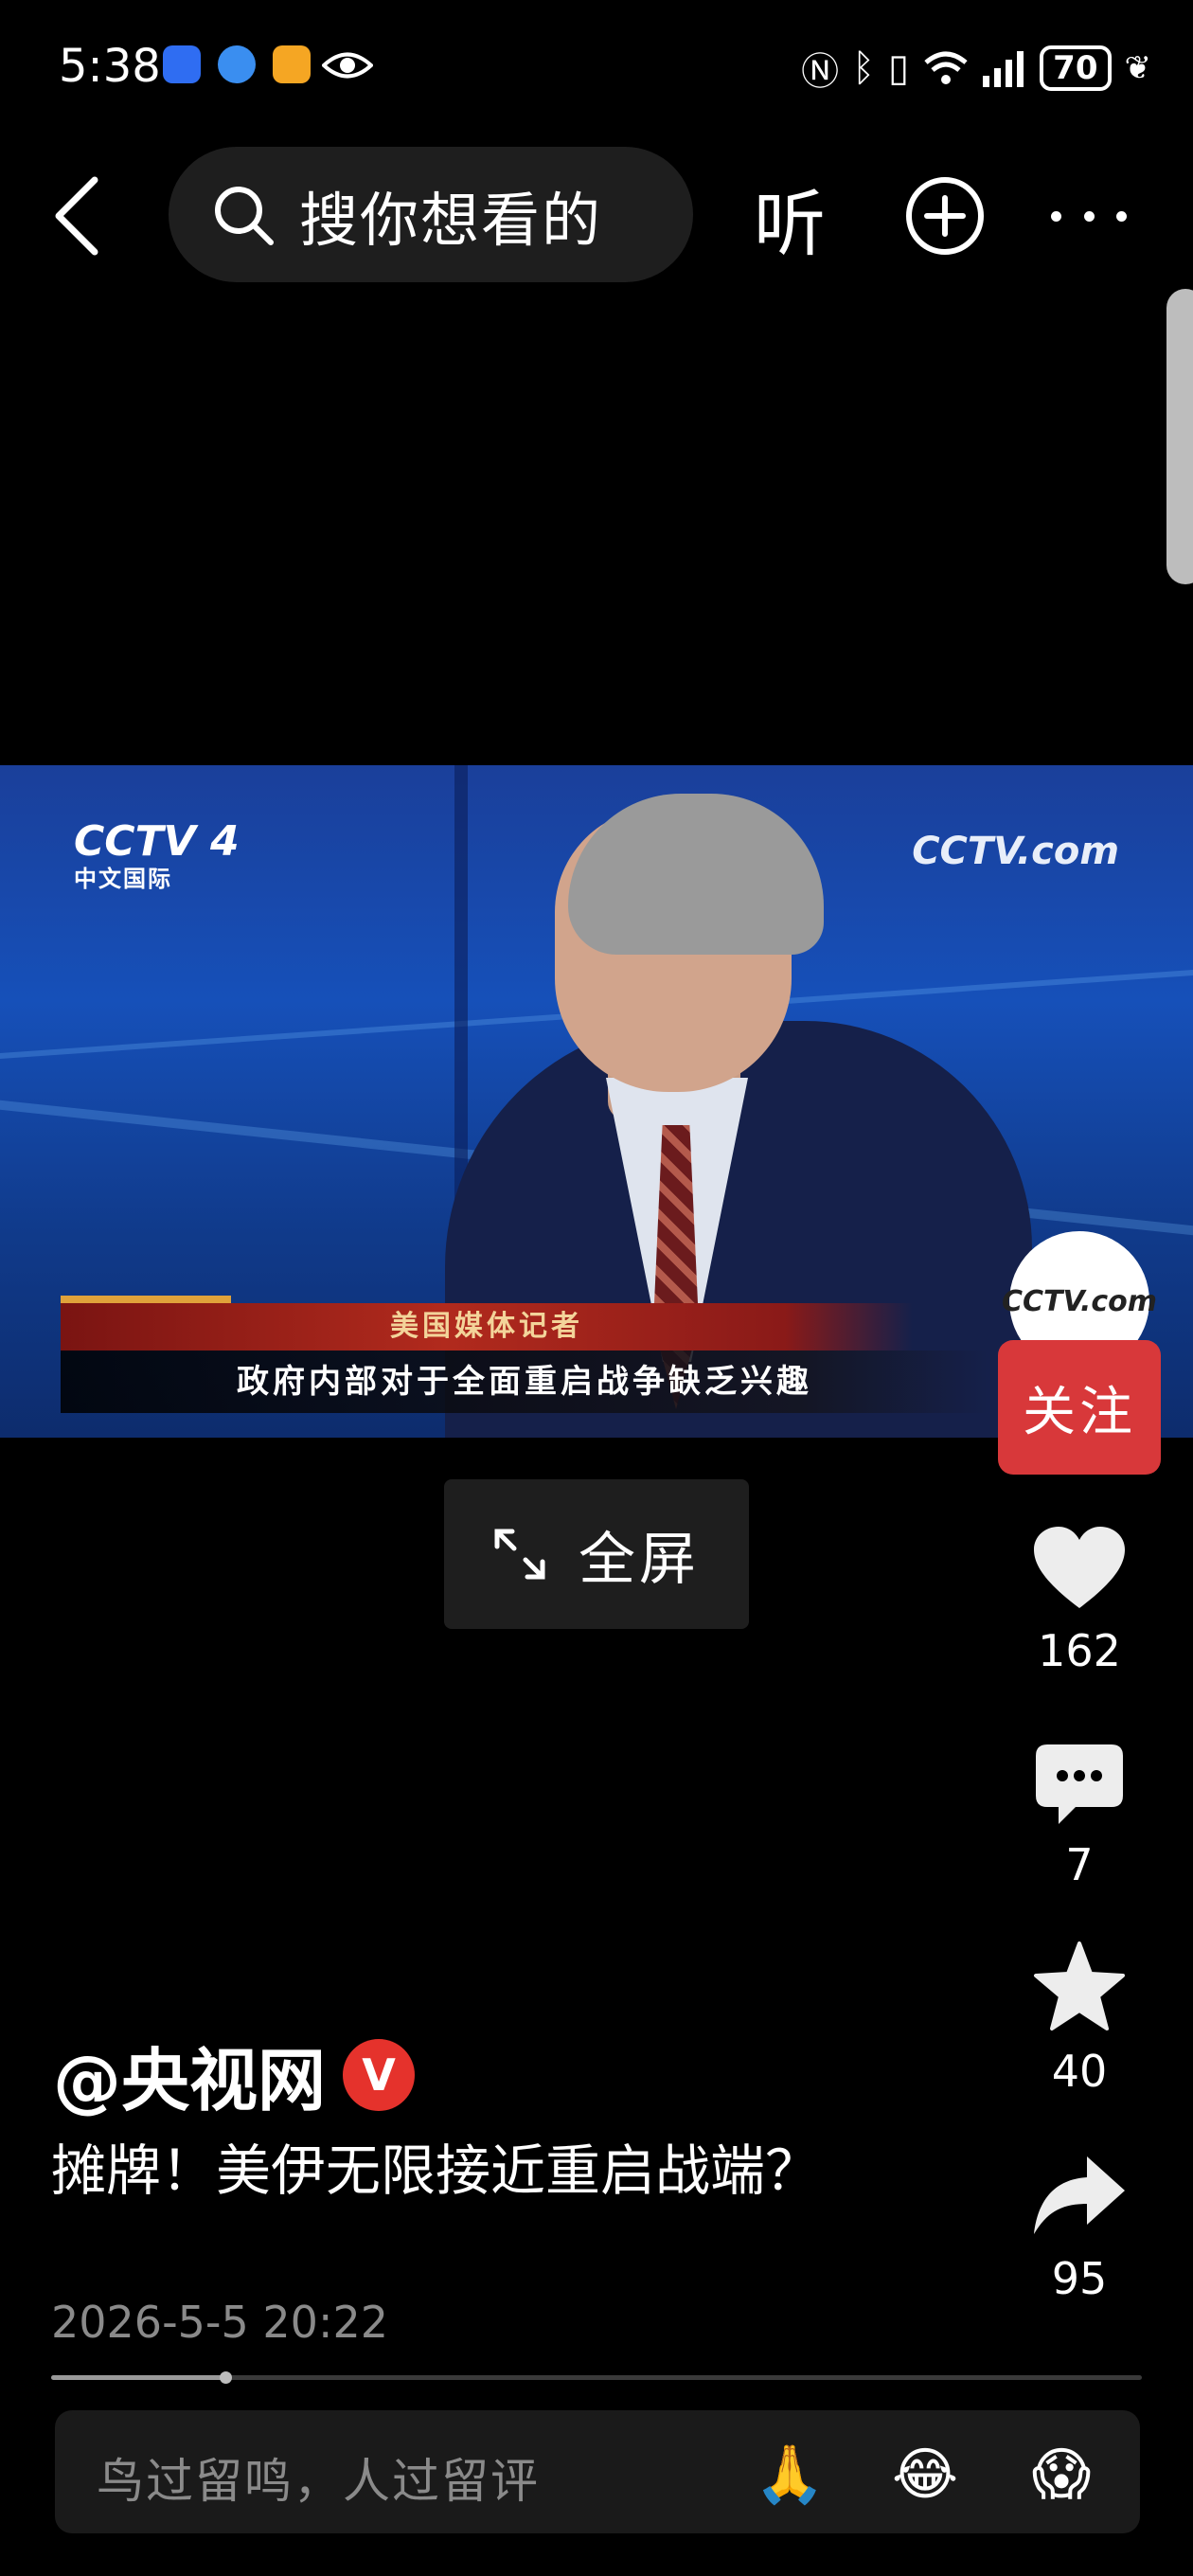 The width and height of the screenshot is (1193, 2576). Describe the element at coordinates (1061, 2475) in the screenshot. I see `emoji-shock-button: 😱` at that location.